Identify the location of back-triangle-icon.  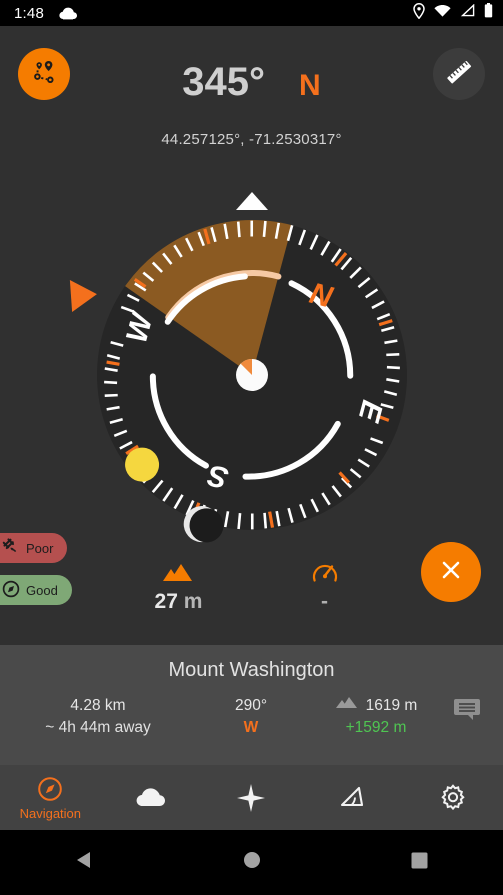
(84, 862).